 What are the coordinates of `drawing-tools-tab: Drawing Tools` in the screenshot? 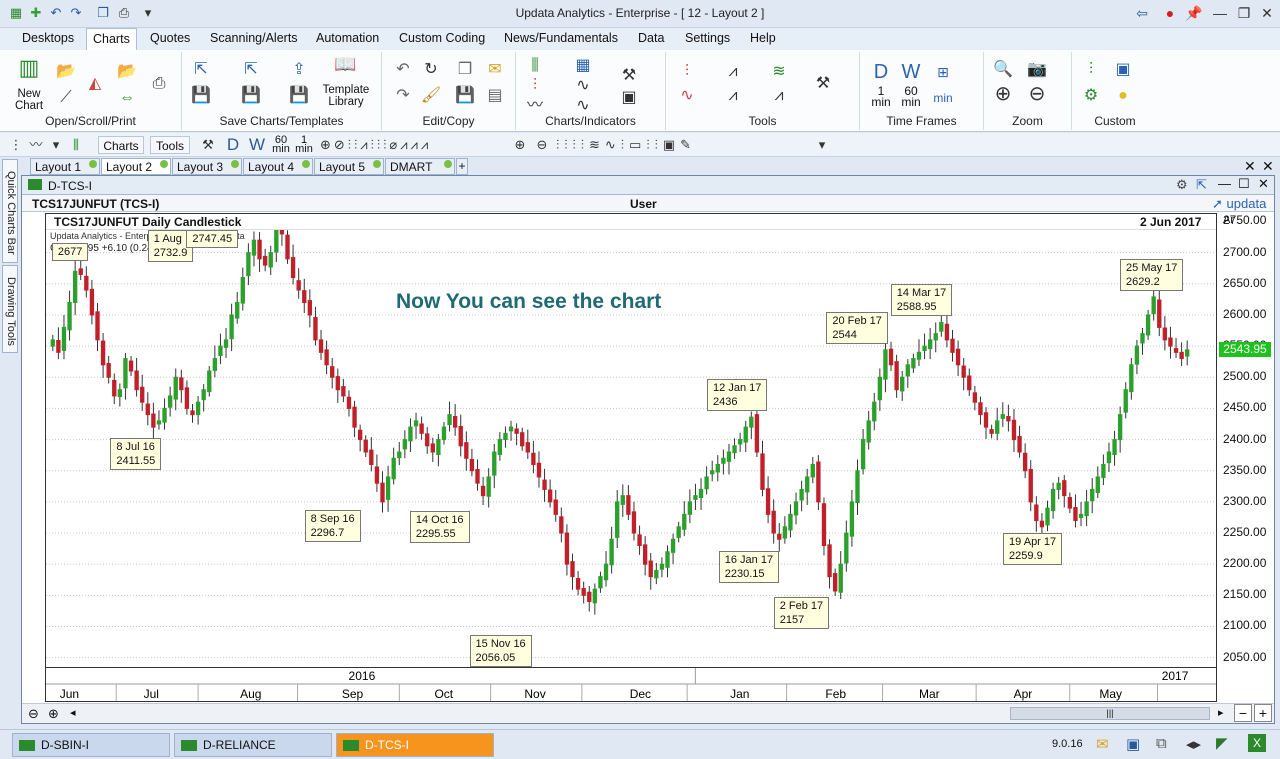 It's located at (10, 309).